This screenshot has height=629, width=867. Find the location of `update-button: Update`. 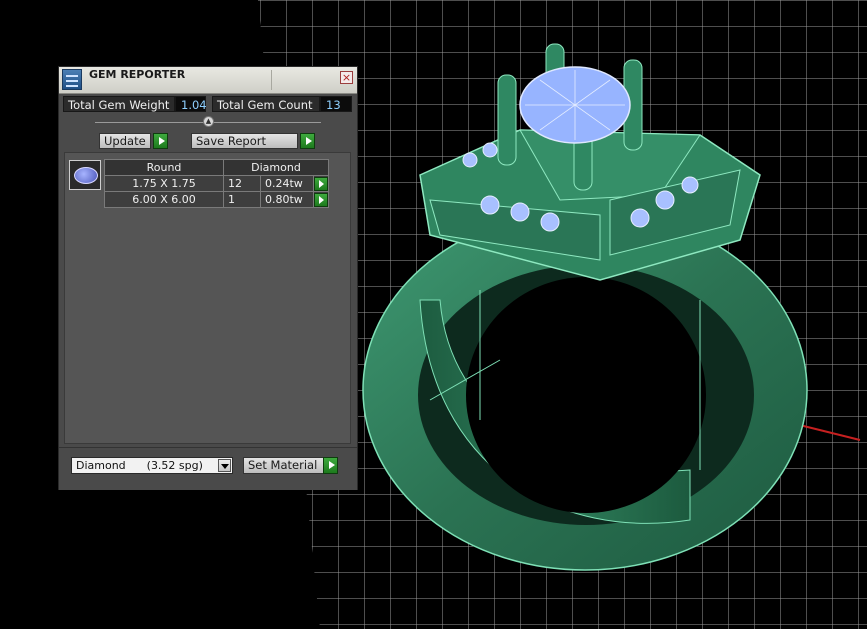

update-button: Update is located at coordinates (125, 141).